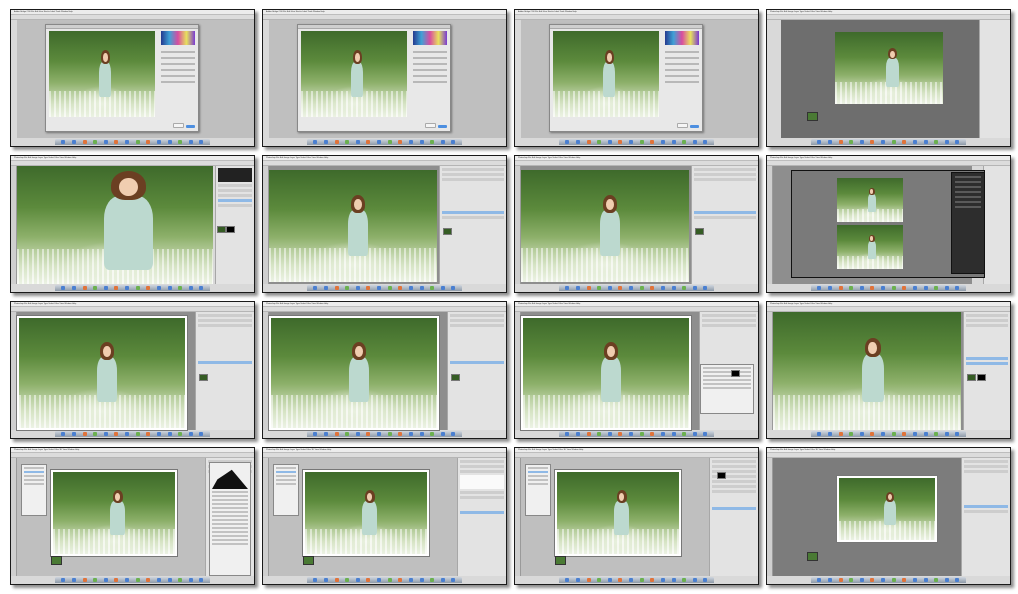 Image resolution: width=1018 pixels, height=594 pixels. Describe the element at coordinates (63, 142) in the screenshot. I see `apple-dock-icon` at that location.